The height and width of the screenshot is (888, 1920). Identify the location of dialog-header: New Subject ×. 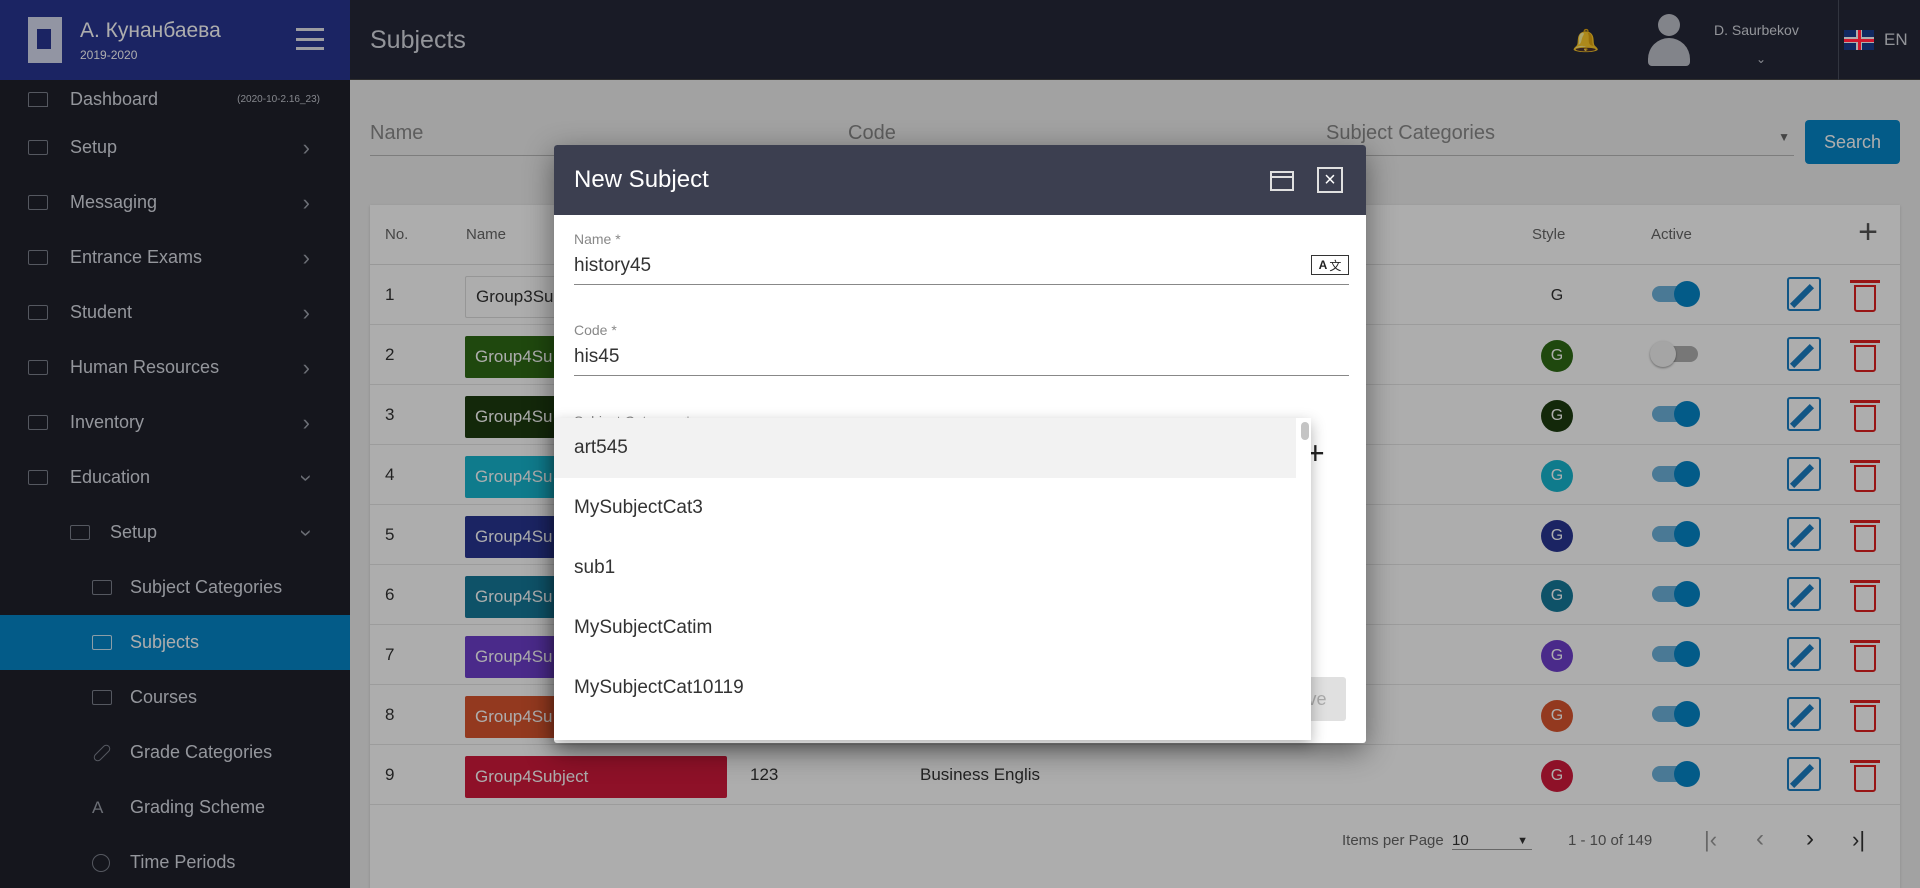
(960, 180).